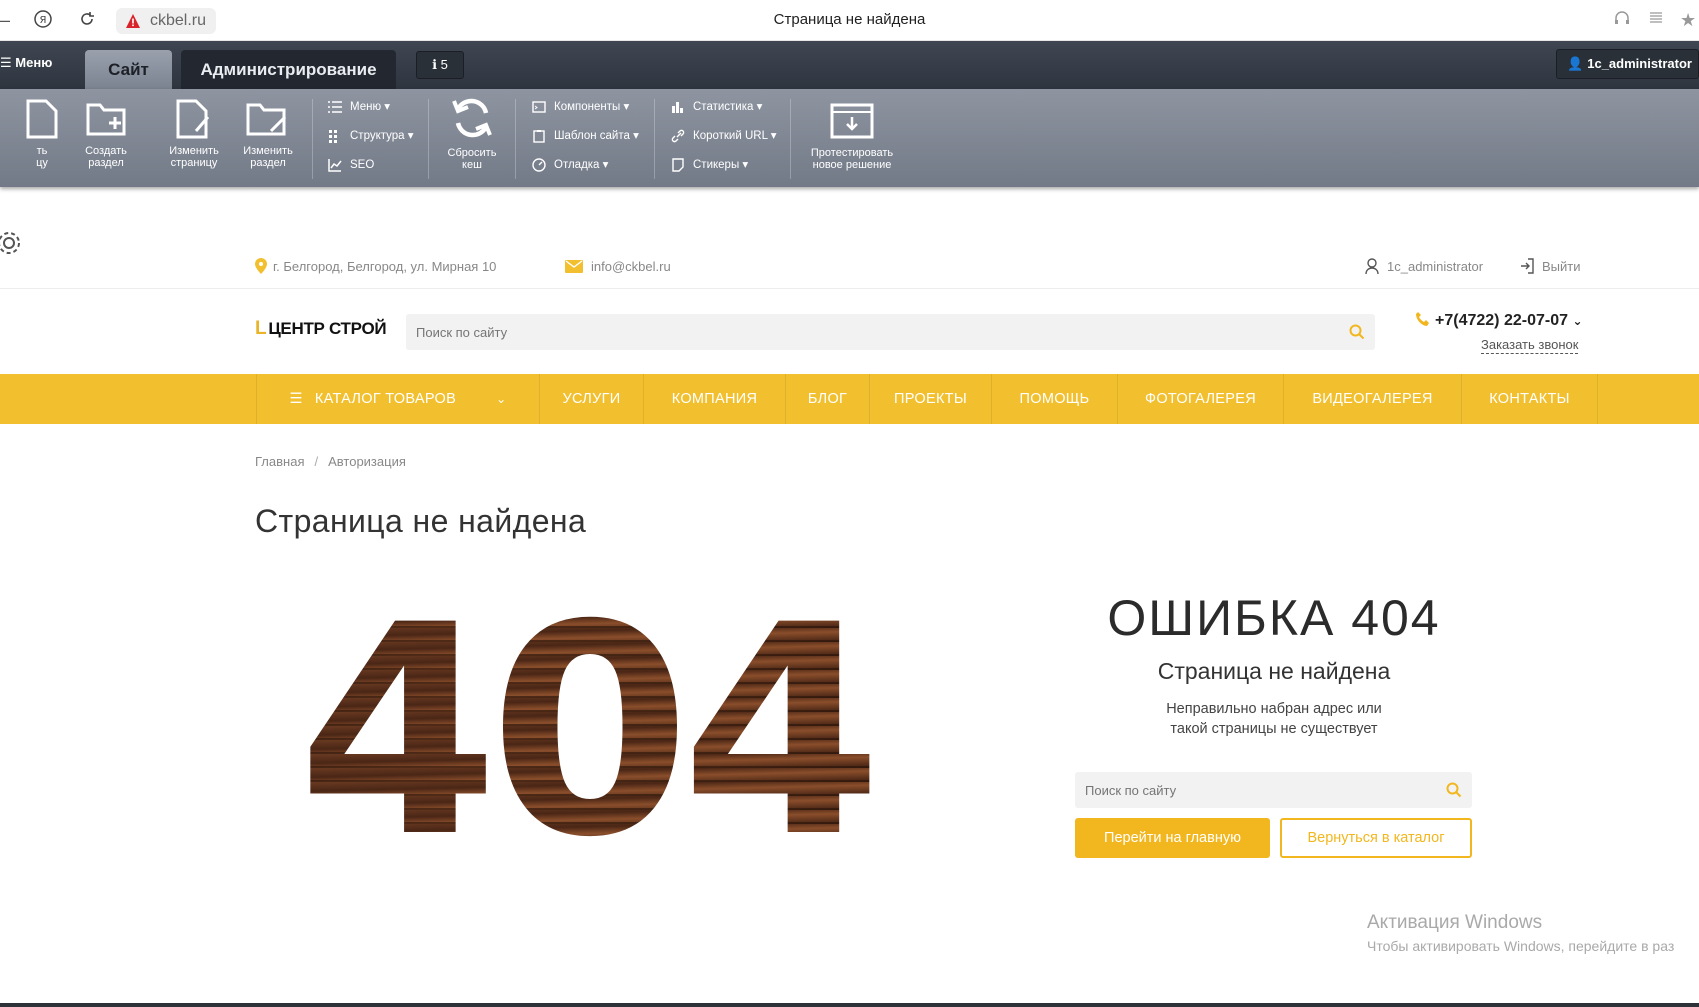  I want to click on error-search-input, so click(1254, 790).